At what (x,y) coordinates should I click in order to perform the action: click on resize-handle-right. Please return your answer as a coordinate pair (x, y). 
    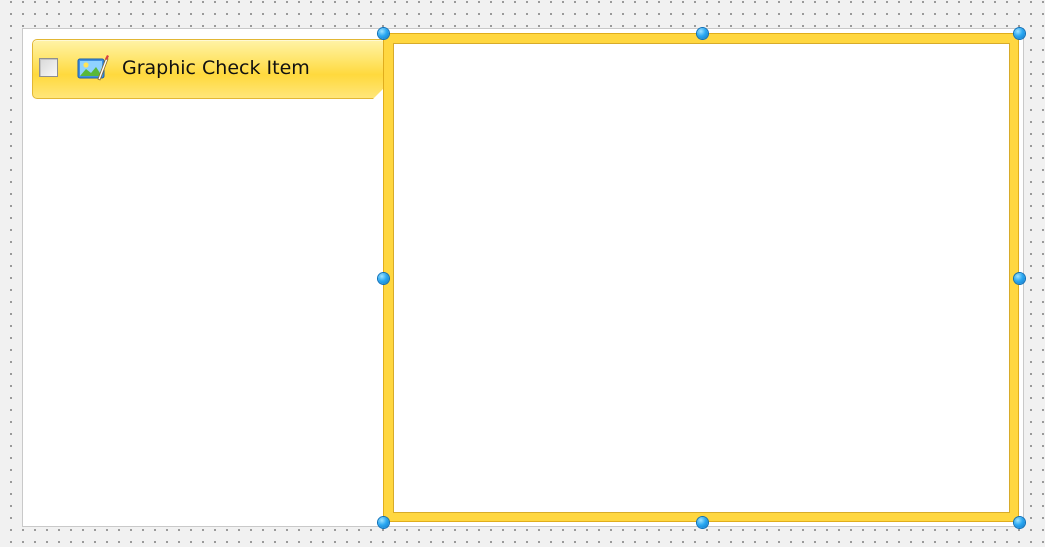
    Looking at the image, I should click on (1019, 278).